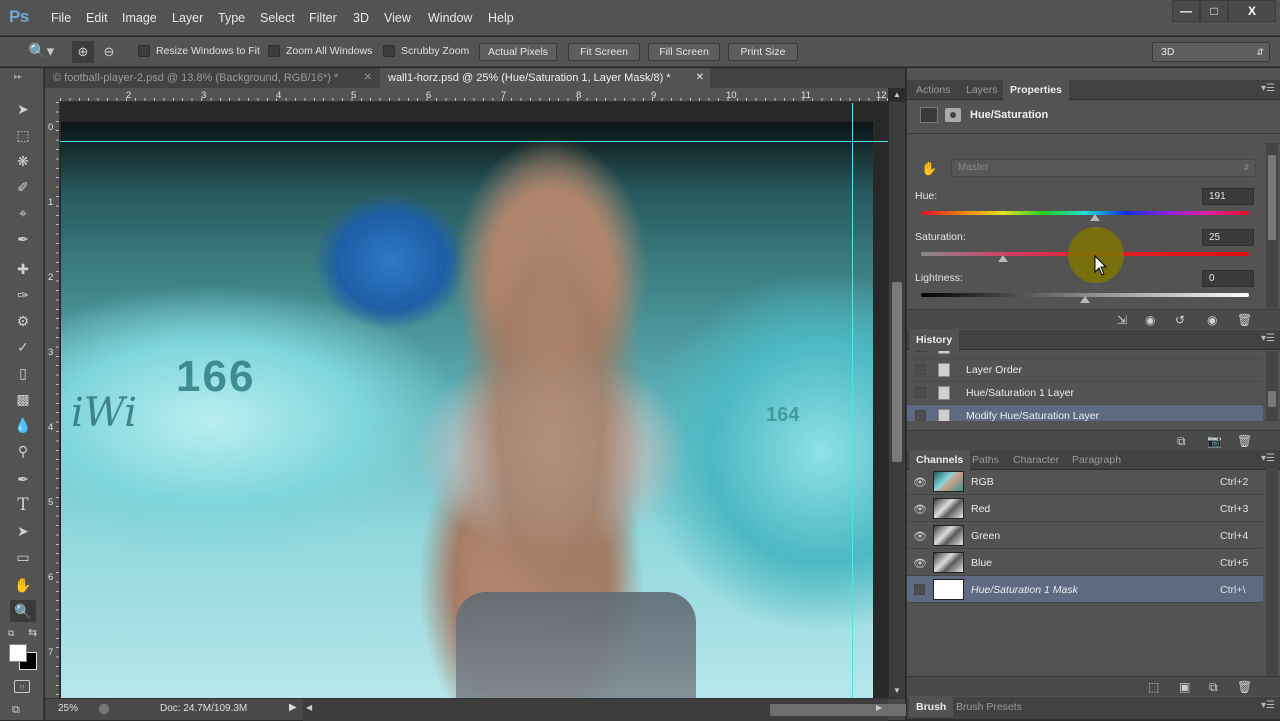 The height and width of the screenshot is (721, 1280). What do you see at coordinates (104, 709) in the screenshot?
I see `sync-icon` at bounding box center [104, 709].